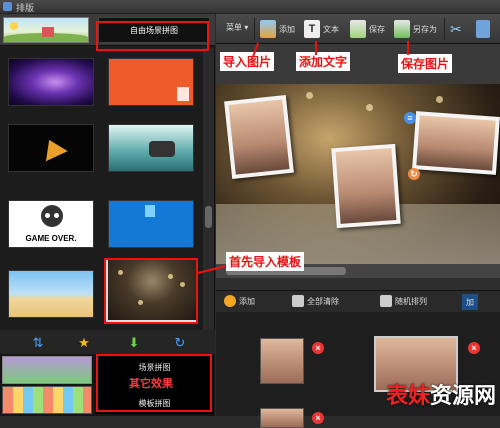  I want to click on annotation-import-template-first: 首先导入模板, so click(265, 261).